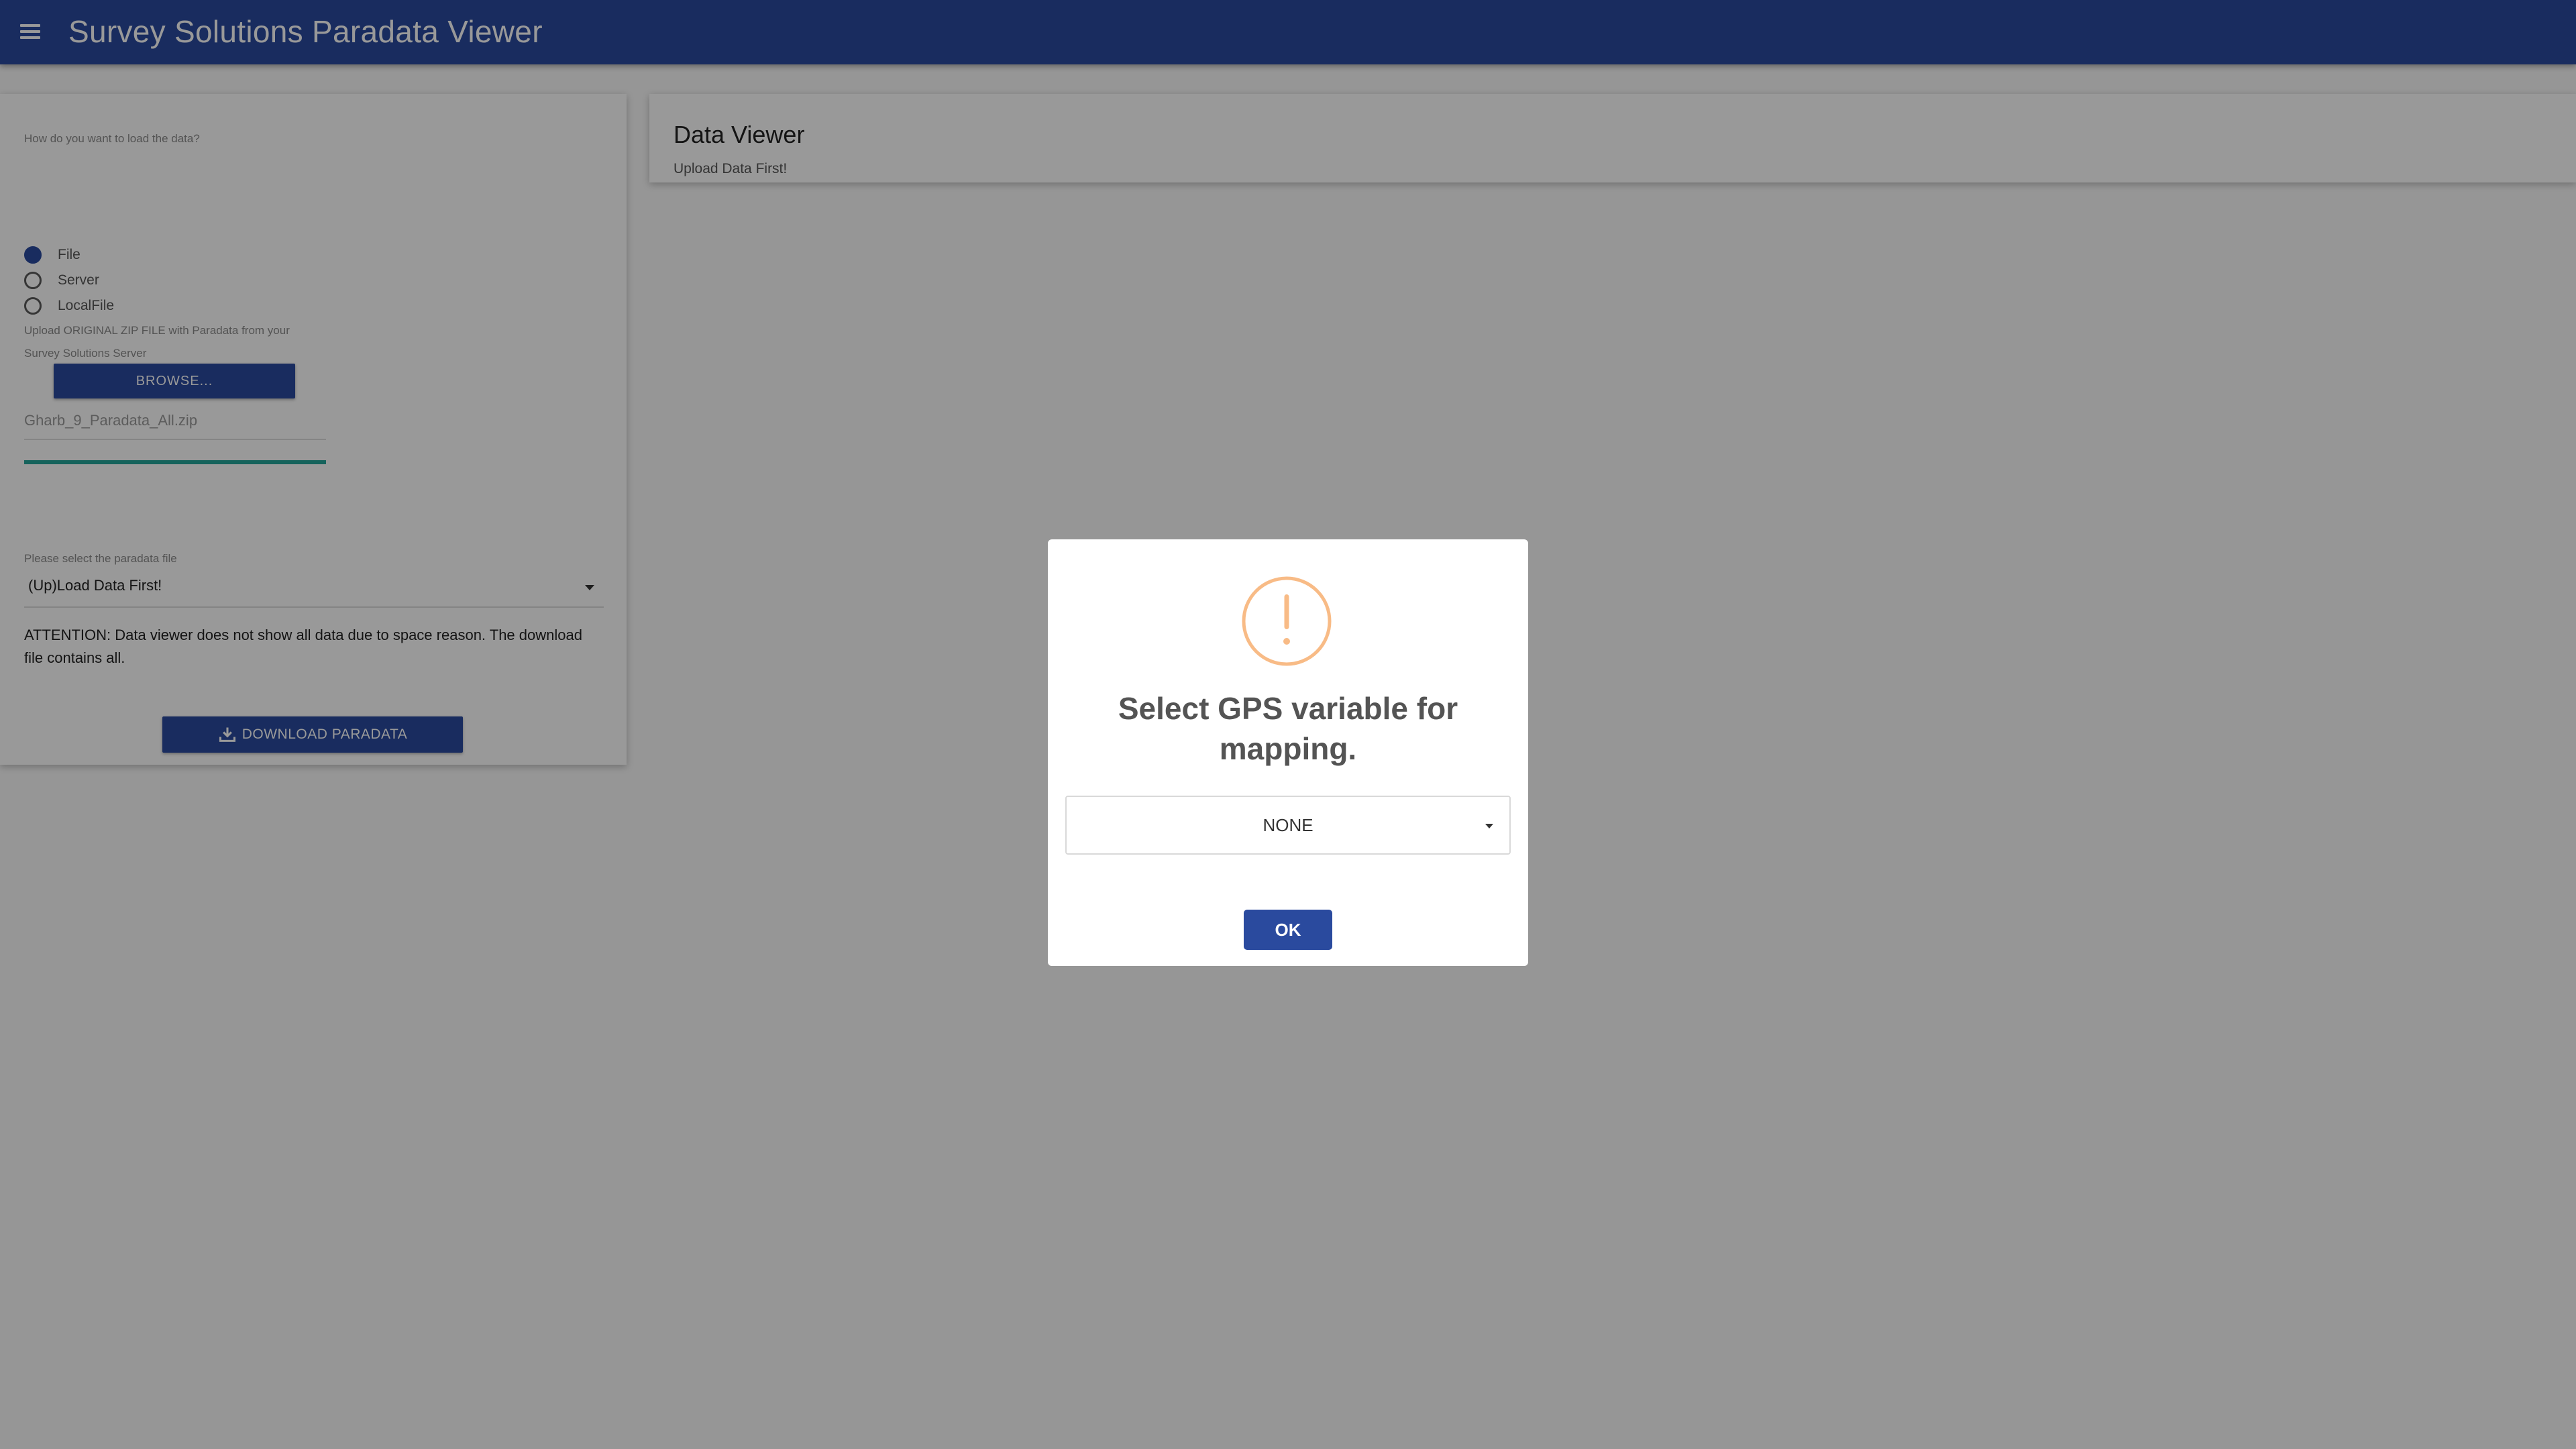  What do you see at coordinates (1489, 826) in the screenshot?
I see `chevron-down-icon` at bounding box center [1489, 826].